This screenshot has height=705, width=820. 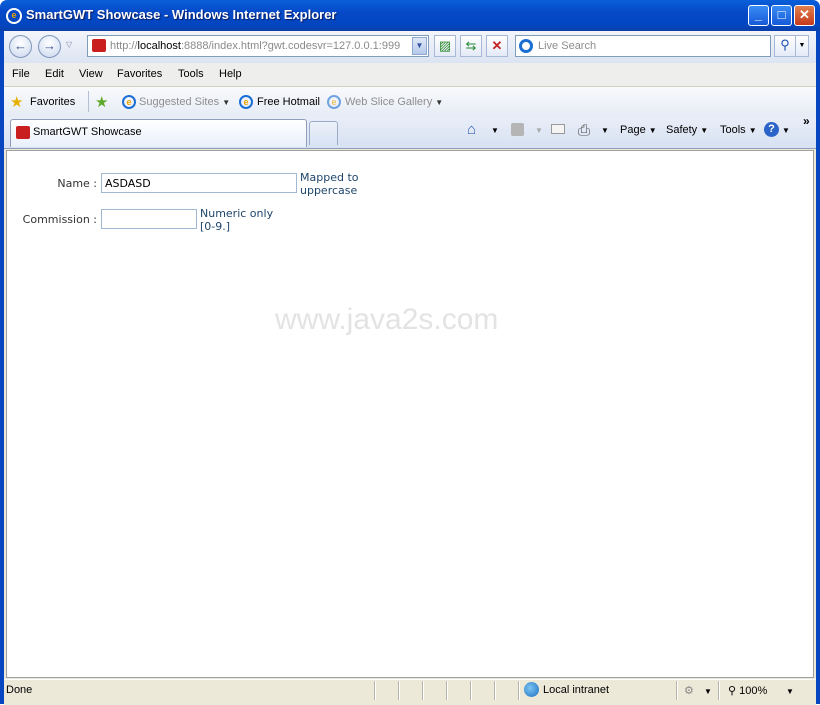 What do you see at coordinates (87, 132) in the screenshot?
I see `tab-title: SmartGWT Showcase` at bounding box center [87, 132].